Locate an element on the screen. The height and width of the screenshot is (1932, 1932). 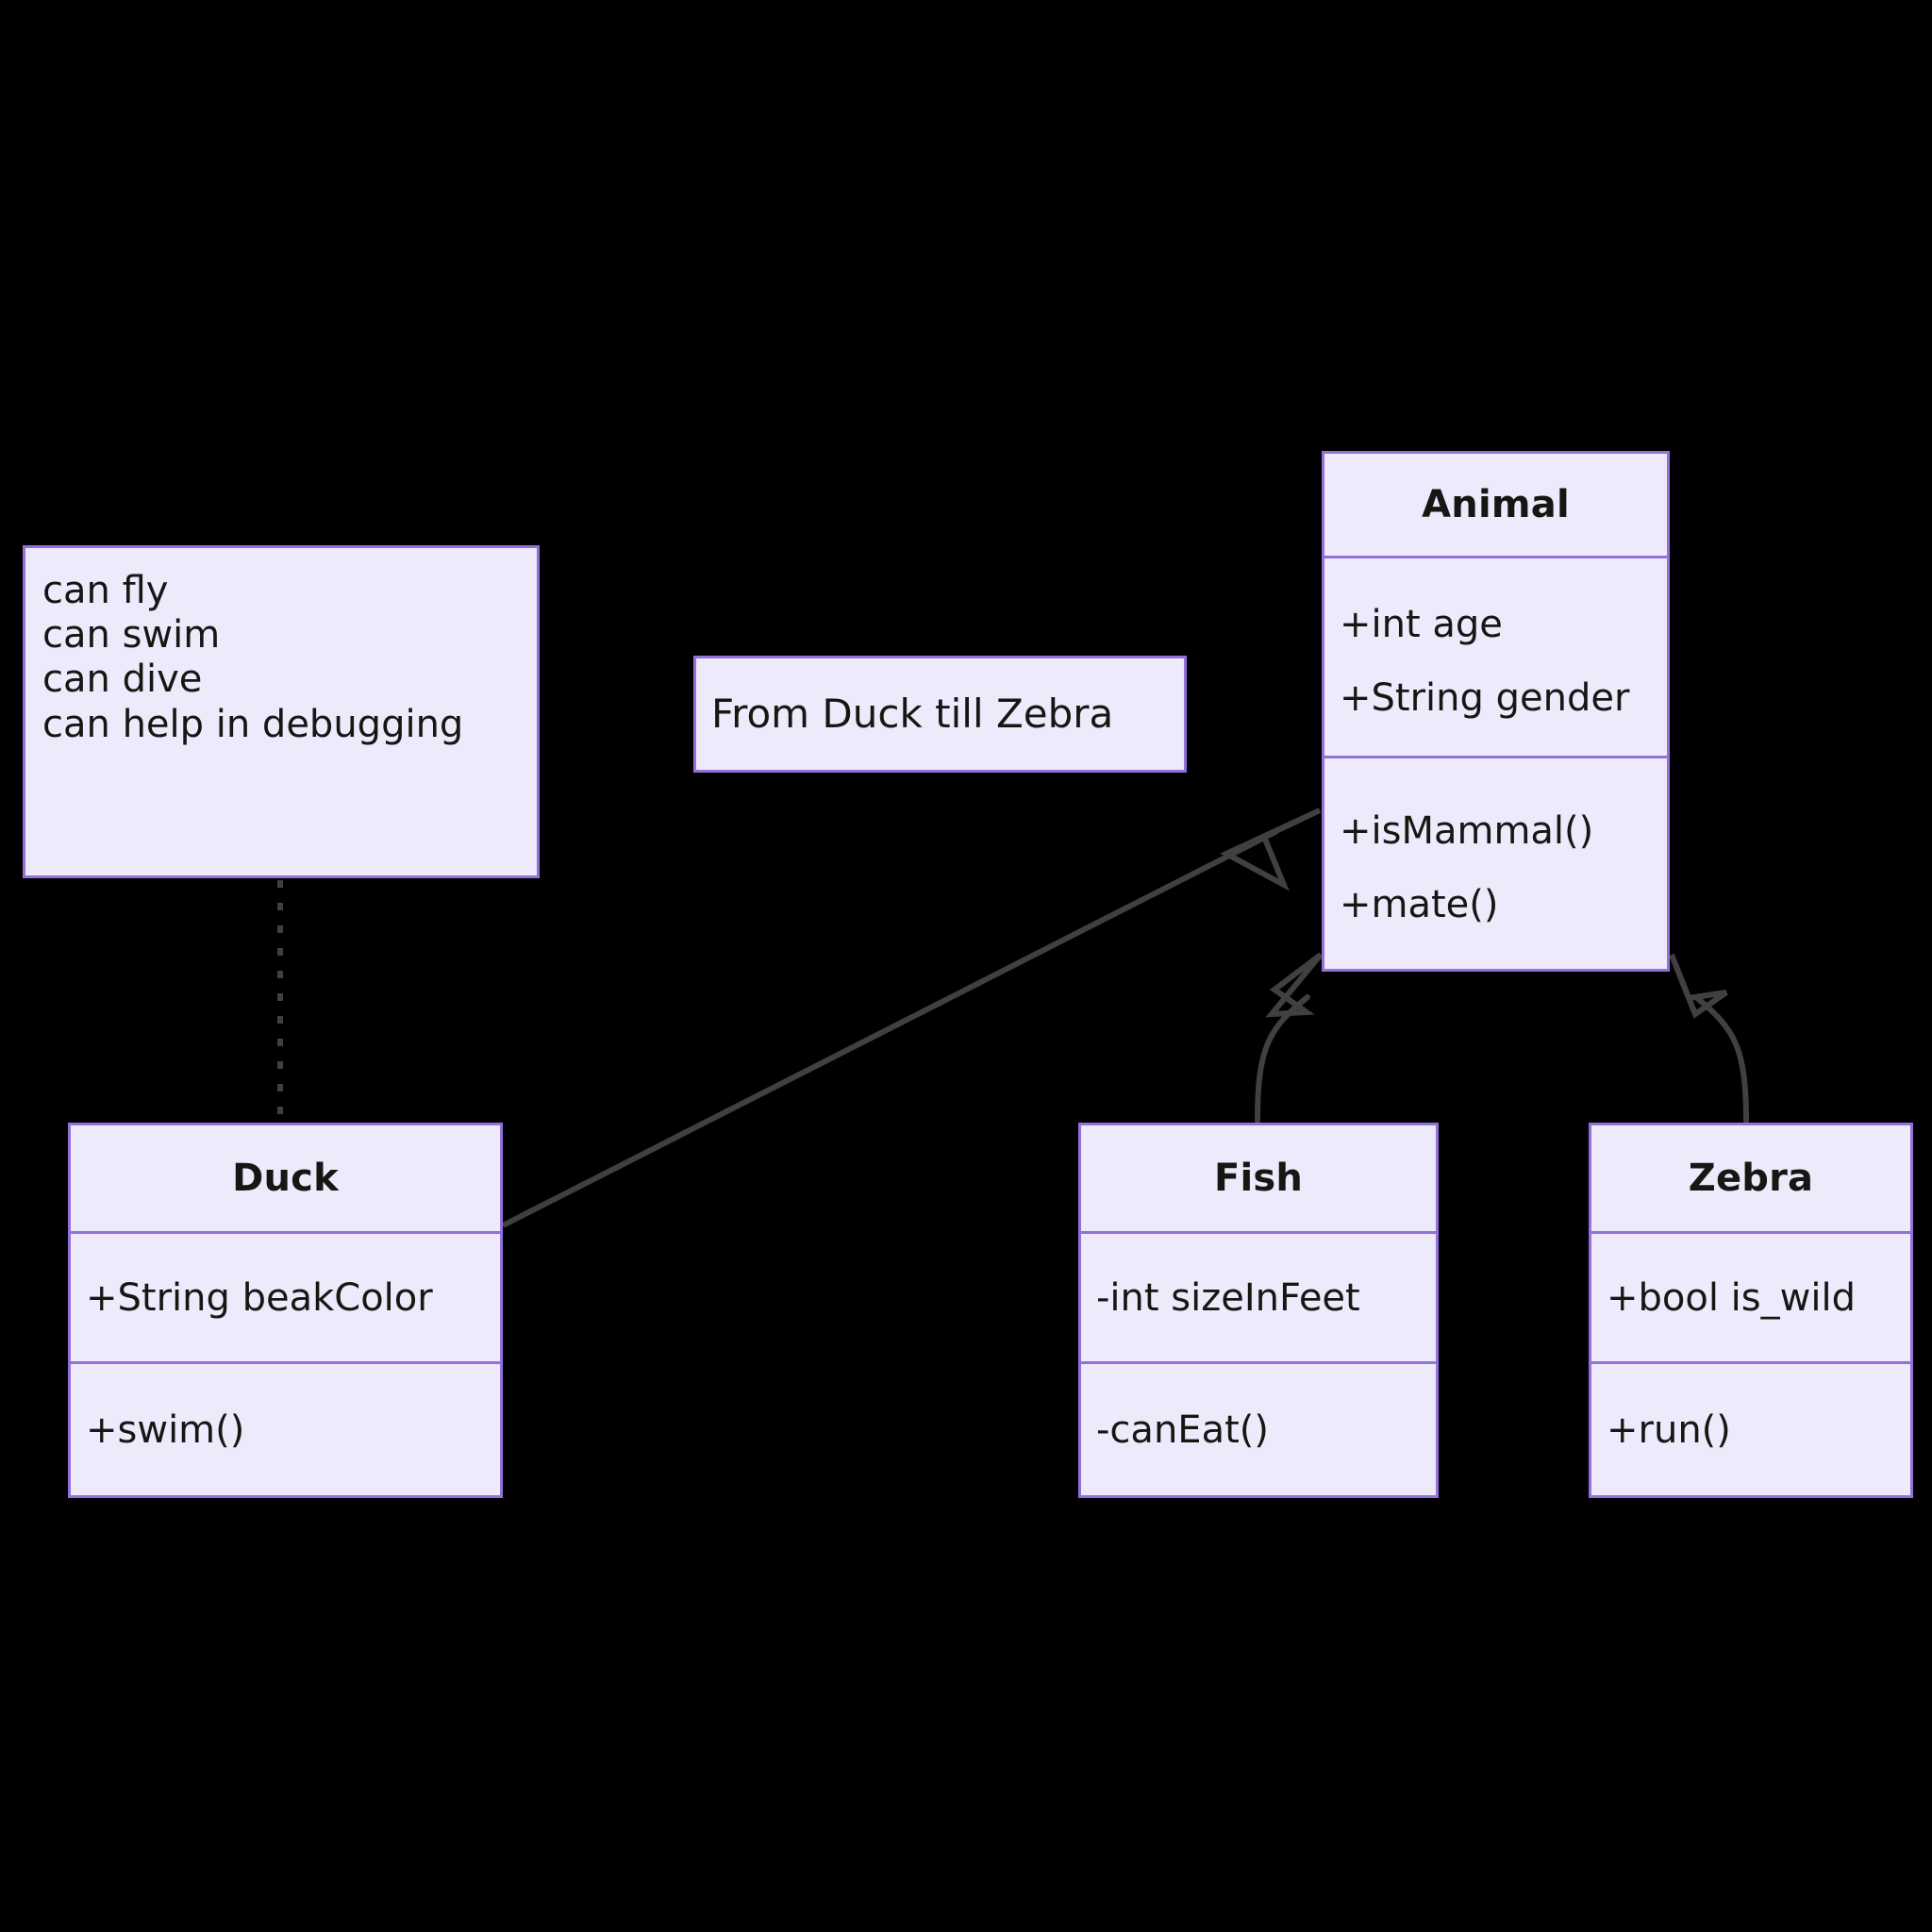
class-box-zebra: Zebra +bool is_wild +run() is located at coordinates (1751, 1310).